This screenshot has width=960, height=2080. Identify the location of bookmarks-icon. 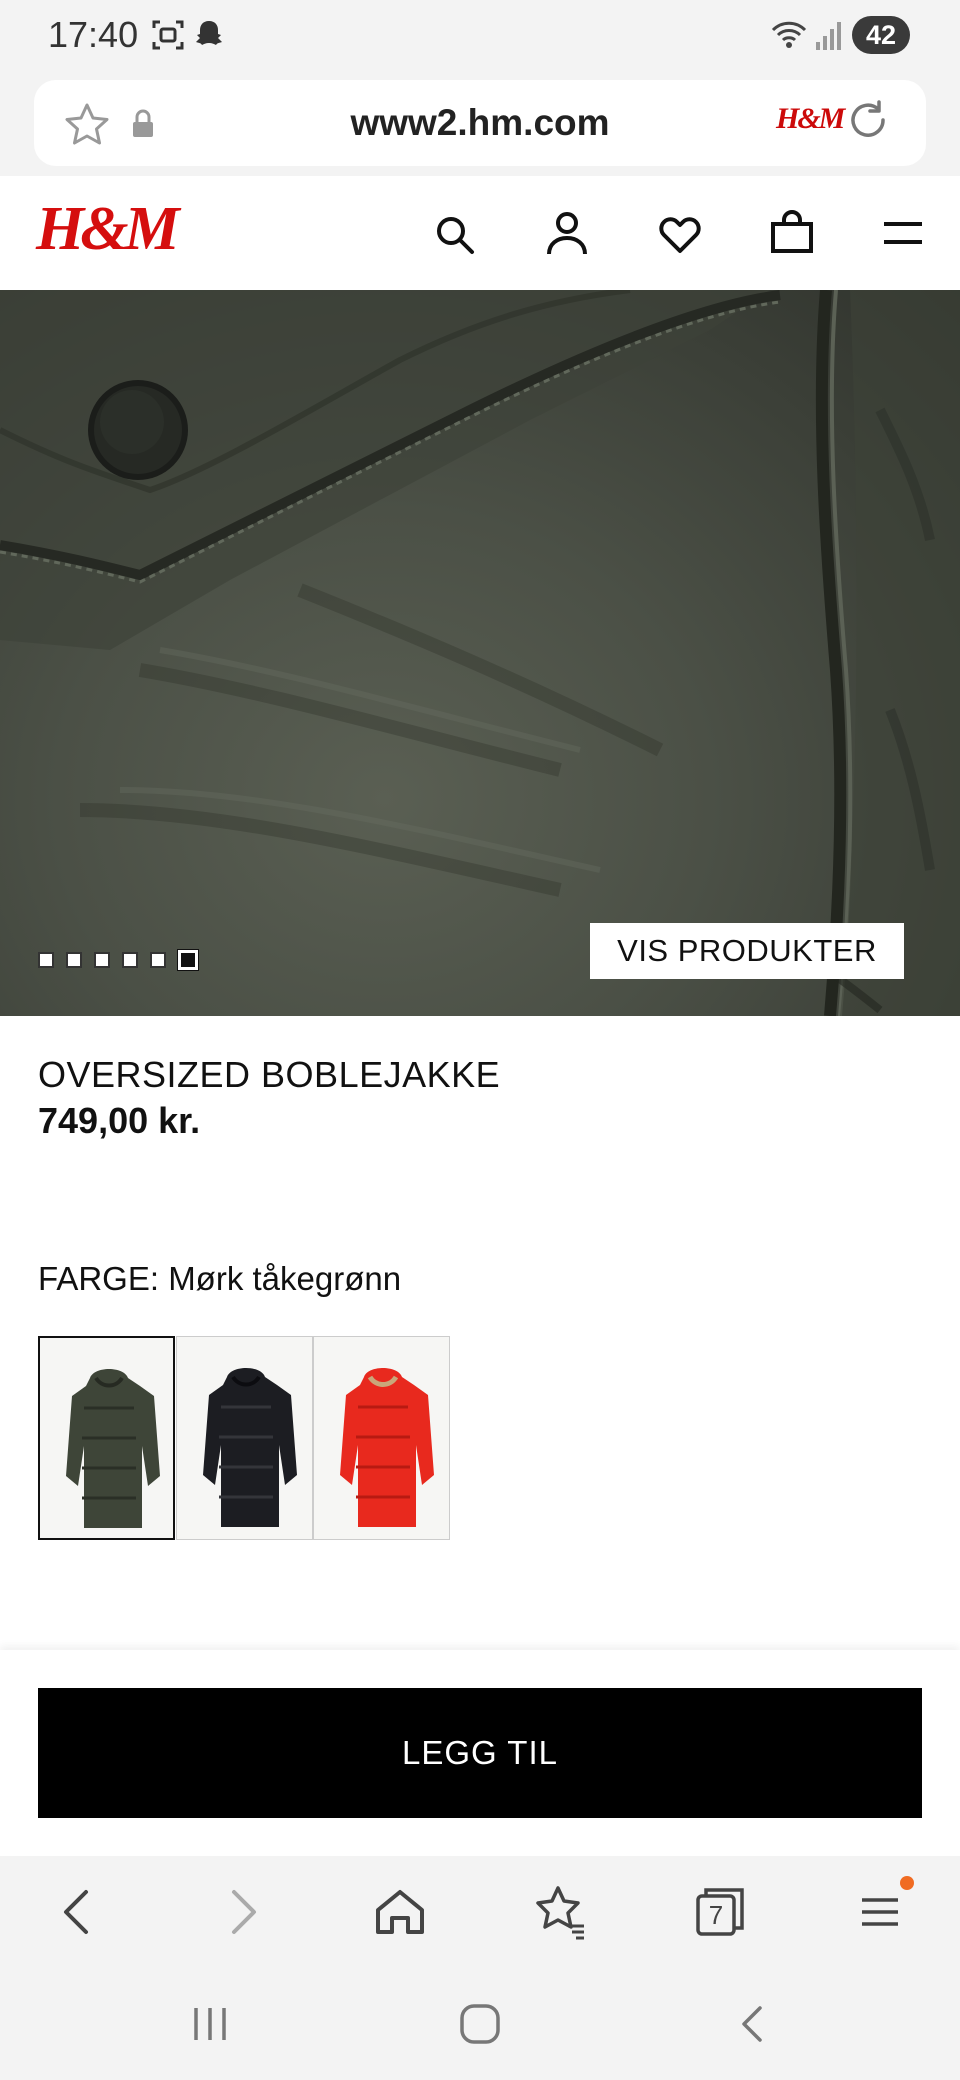
(560, 1912).